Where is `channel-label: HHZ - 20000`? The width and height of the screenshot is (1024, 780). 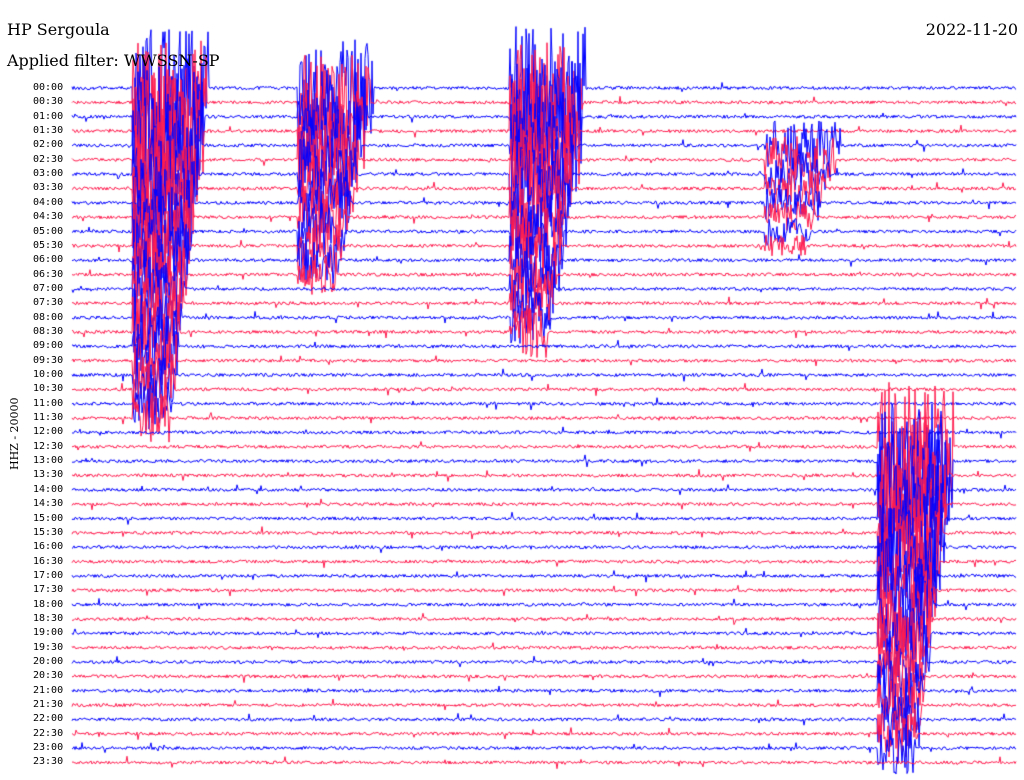
channel-label: HHZ - 20000 is located at coordinates (14, 433).